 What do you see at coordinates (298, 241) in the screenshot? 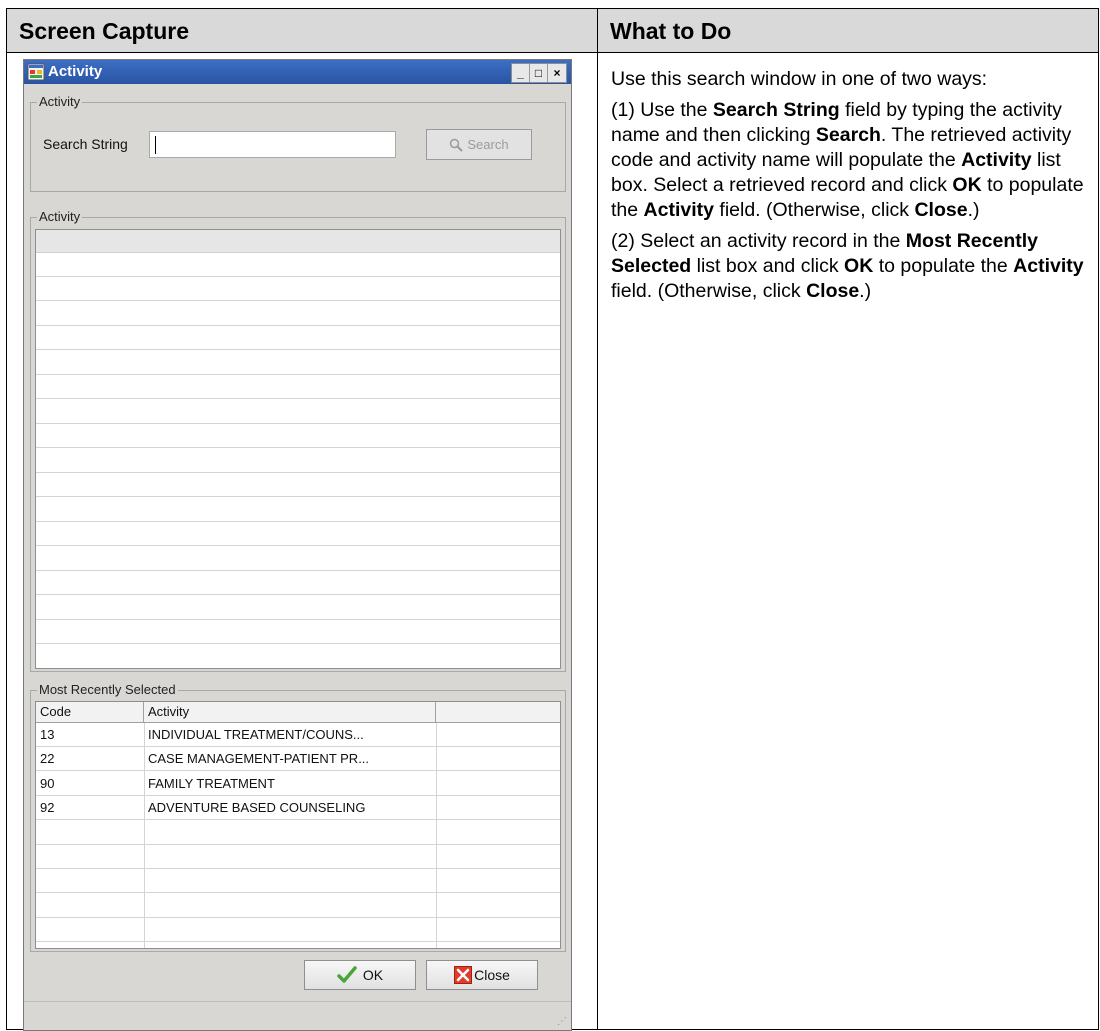
I see `results-header-row` at bounding box center [298, 241].